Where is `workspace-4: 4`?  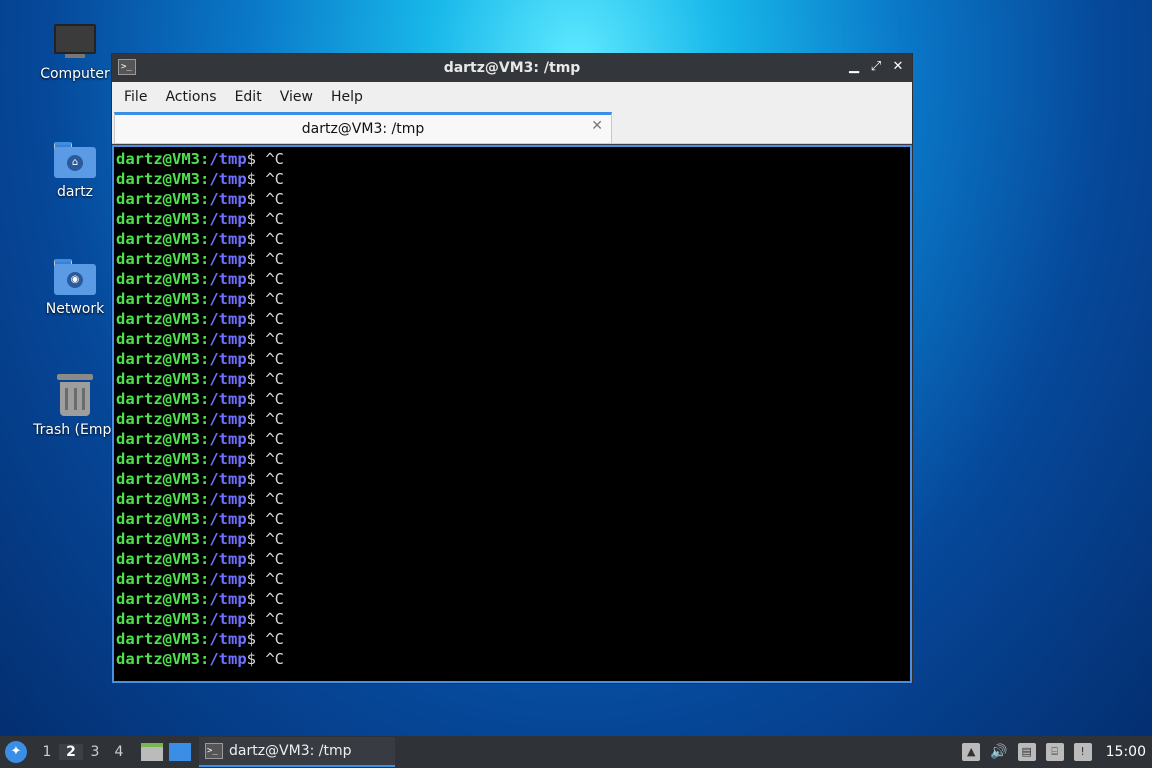
workspace-4: 4 is located at coordinates (119, 752).